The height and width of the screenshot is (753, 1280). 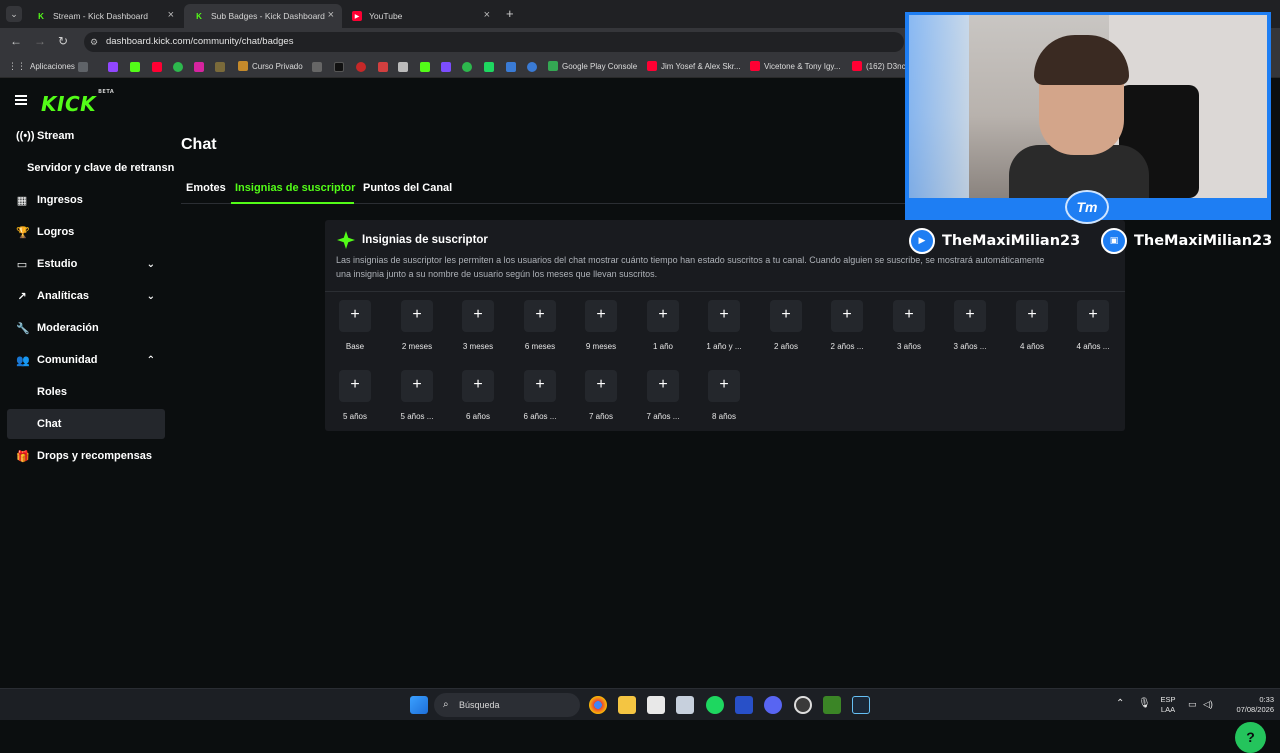 I want to click on chrome-icon, so click(x=598, y=705).